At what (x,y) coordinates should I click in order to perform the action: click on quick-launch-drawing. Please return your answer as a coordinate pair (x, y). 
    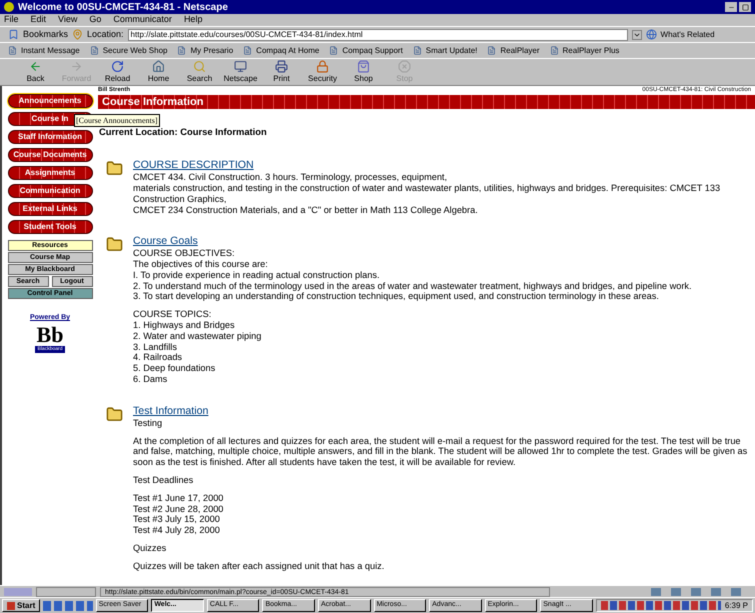
    Looking at the image, I should click on (68, 605).